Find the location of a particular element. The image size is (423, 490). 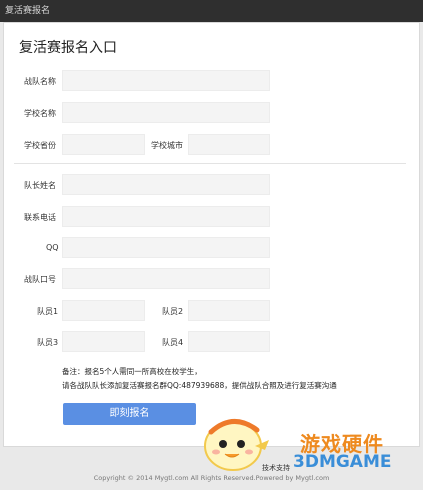

register-button: 即刻报名 is located at coordinates (129, 414).